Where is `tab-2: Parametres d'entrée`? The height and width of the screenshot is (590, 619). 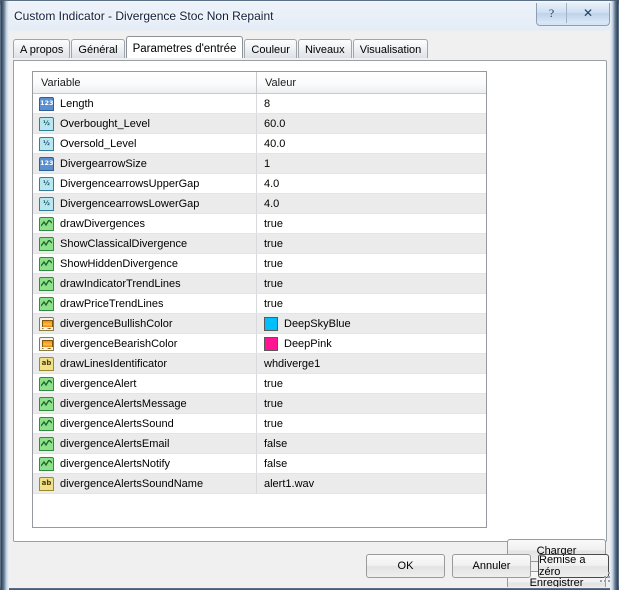 tab-2: Parametres d'entrée is located at coordinates (184, 47).